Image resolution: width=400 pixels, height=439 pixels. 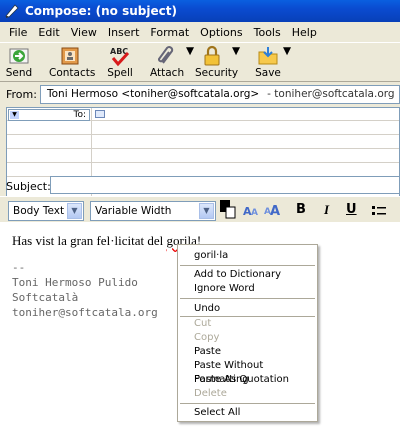 What do you see at coordinates (247, 324) in the screenshot?
I see `menu-item-cut: Cut` at bounding box center [247, 324].